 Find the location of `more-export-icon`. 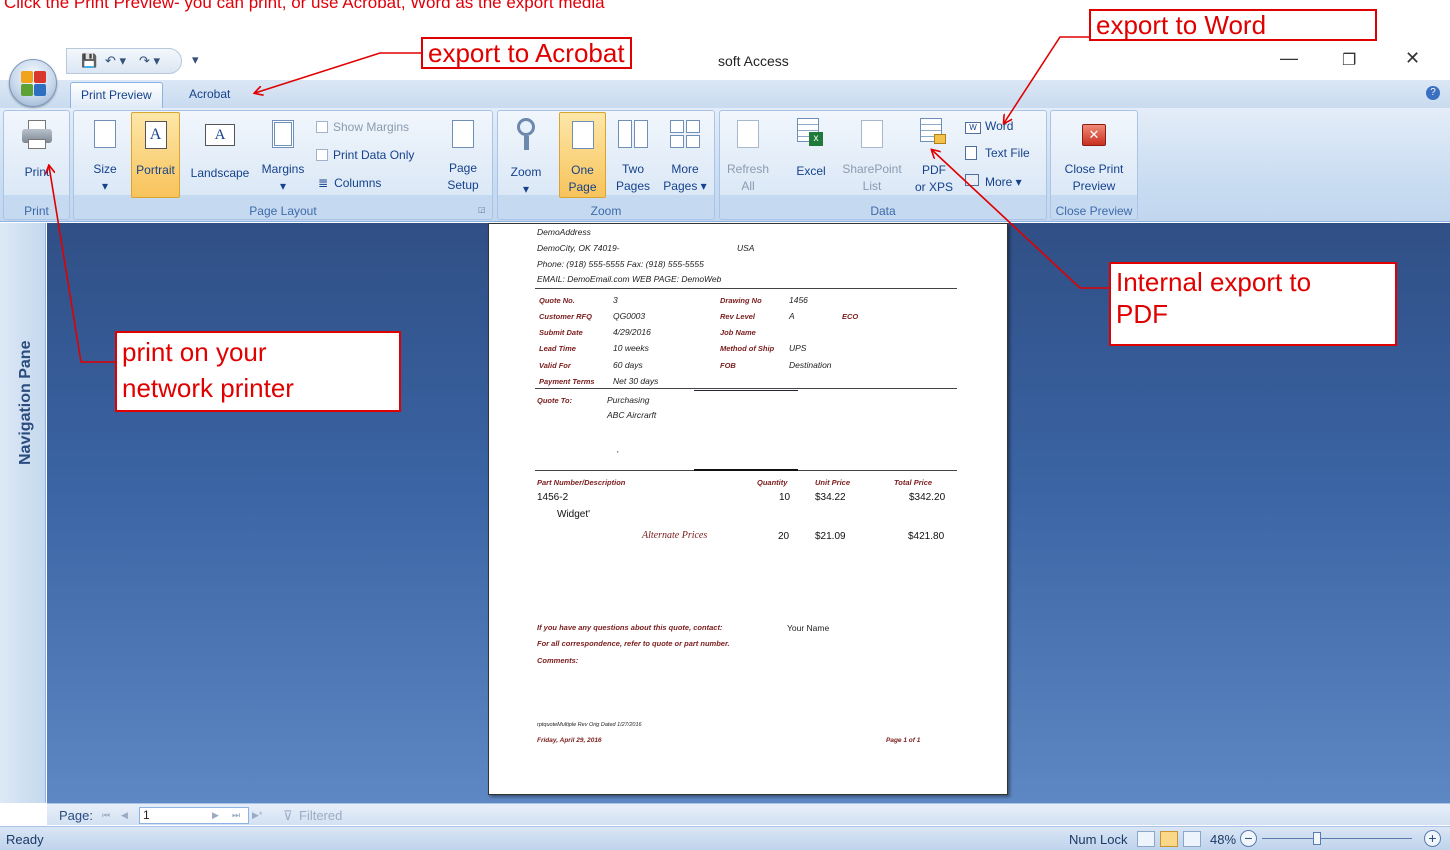

more-export-icon is located at coordinates (972, 180).